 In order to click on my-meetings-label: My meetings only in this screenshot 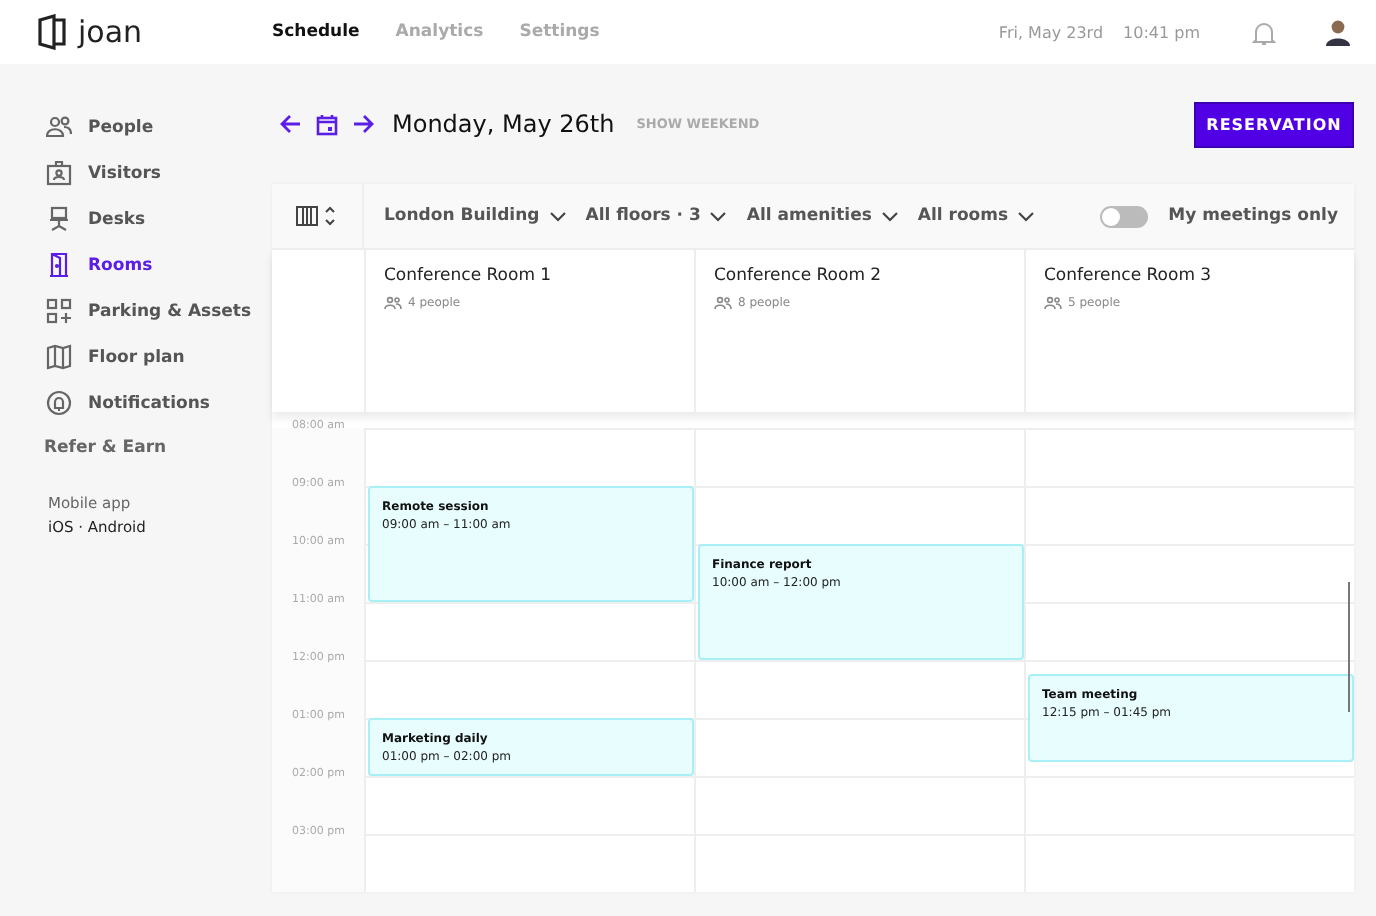, I will do `click(1253, 216)`.